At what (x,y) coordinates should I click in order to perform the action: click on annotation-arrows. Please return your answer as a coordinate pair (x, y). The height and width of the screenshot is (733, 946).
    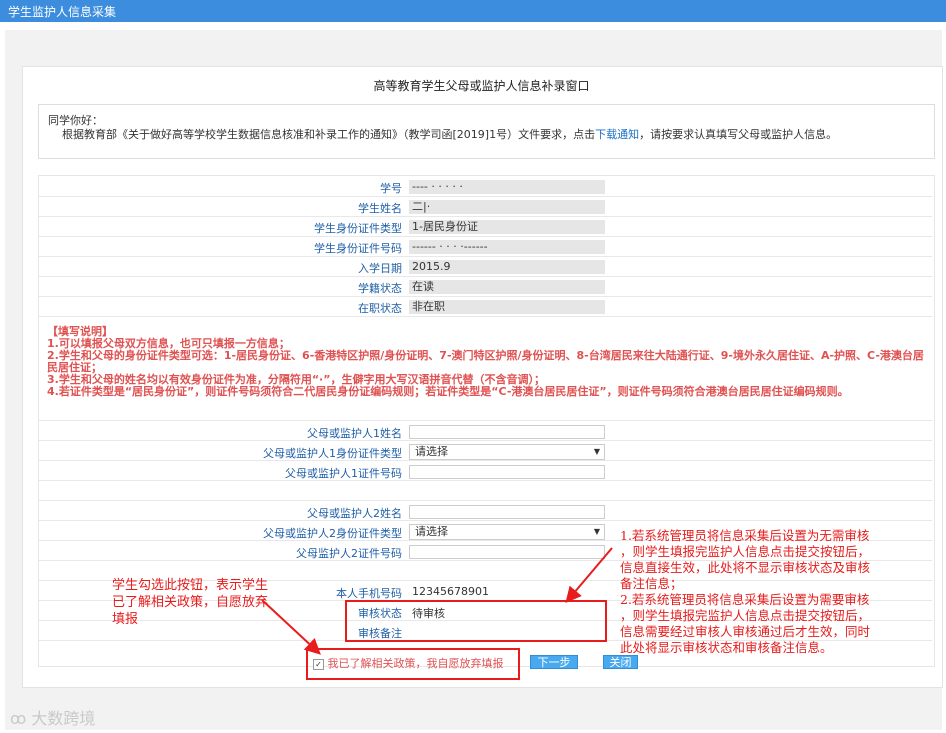
    Looking at the image, I should click on (437, 601).